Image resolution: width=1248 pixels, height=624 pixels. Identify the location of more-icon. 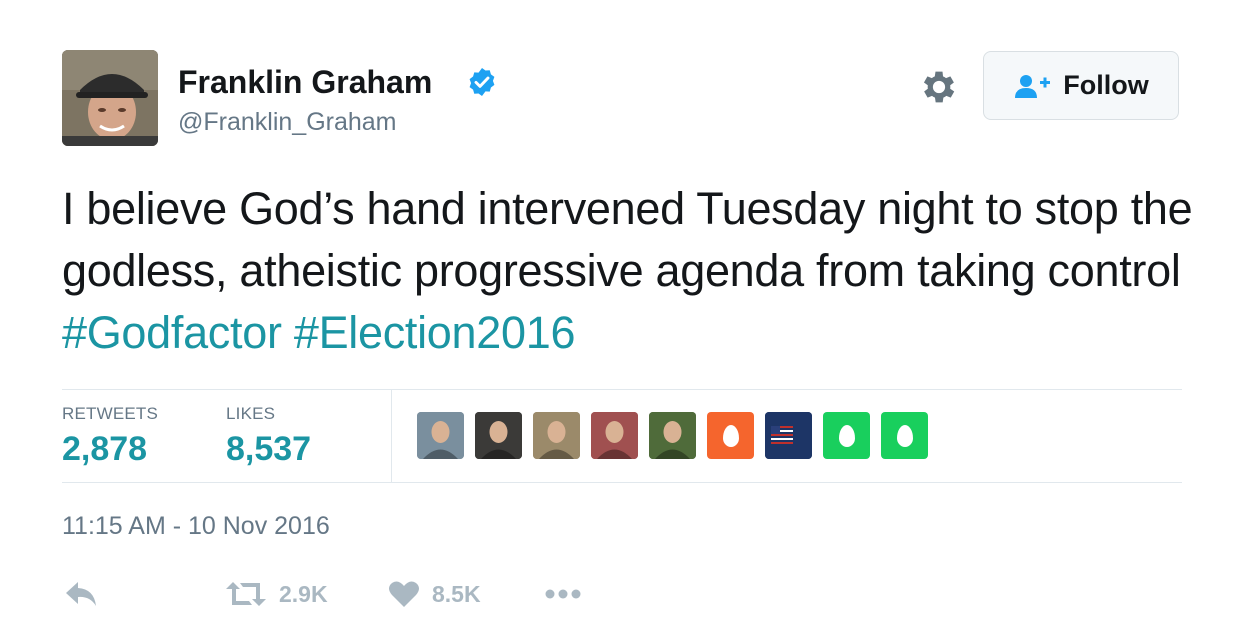
(563, 594).